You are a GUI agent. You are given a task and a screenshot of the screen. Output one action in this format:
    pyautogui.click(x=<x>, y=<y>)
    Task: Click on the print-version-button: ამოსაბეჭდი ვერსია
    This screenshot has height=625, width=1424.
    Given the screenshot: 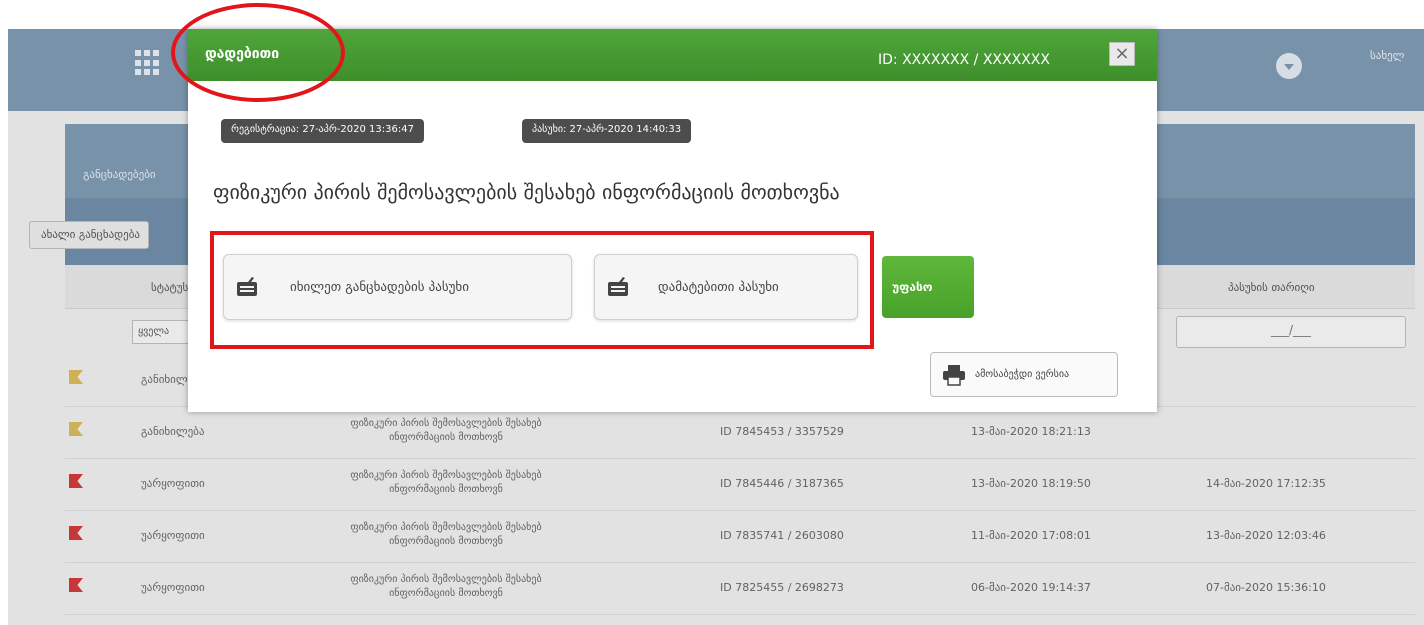 What is the action you would take?
    pyautogui.click(x=1024, y=374)
    